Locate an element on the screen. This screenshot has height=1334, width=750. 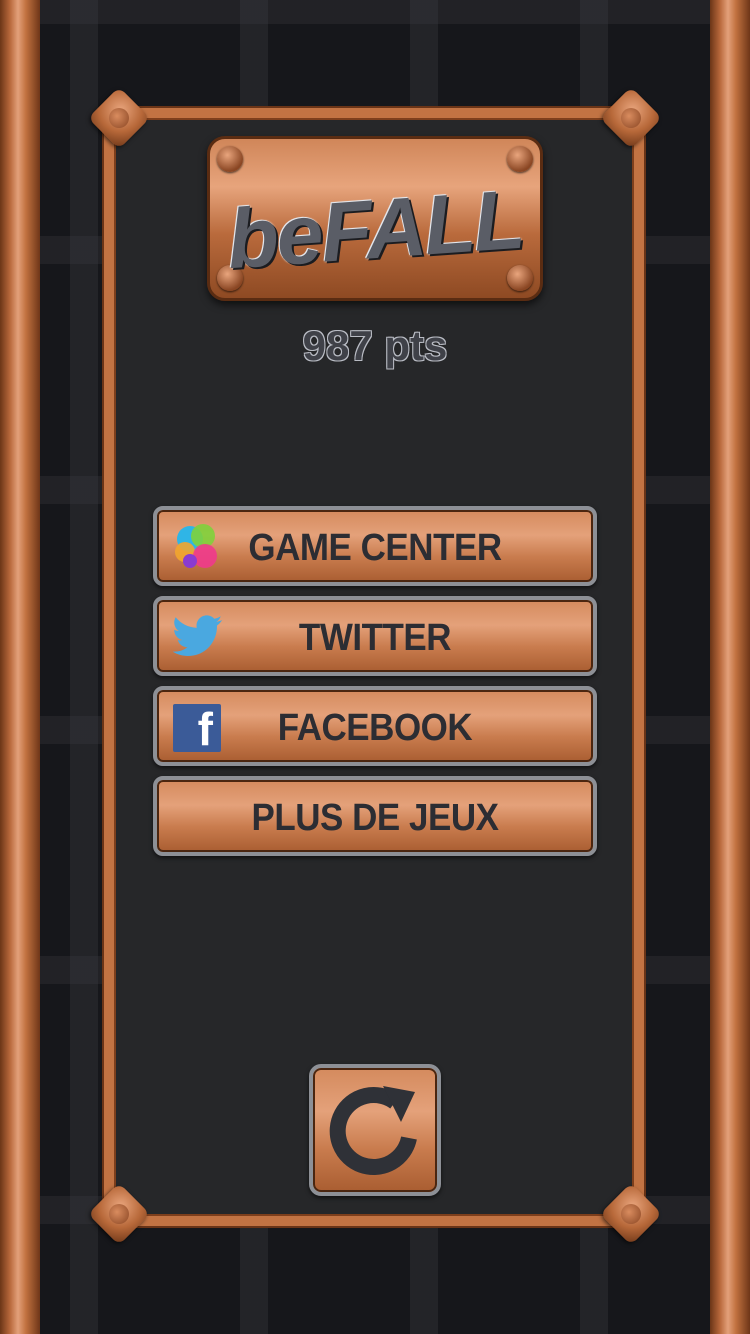
replay-arrow-icon is located at coordinates (373, 1130).